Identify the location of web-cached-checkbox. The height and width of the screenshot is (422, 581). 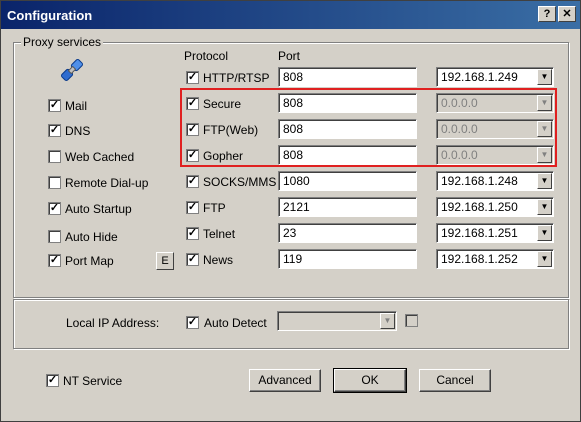
(54, 156).